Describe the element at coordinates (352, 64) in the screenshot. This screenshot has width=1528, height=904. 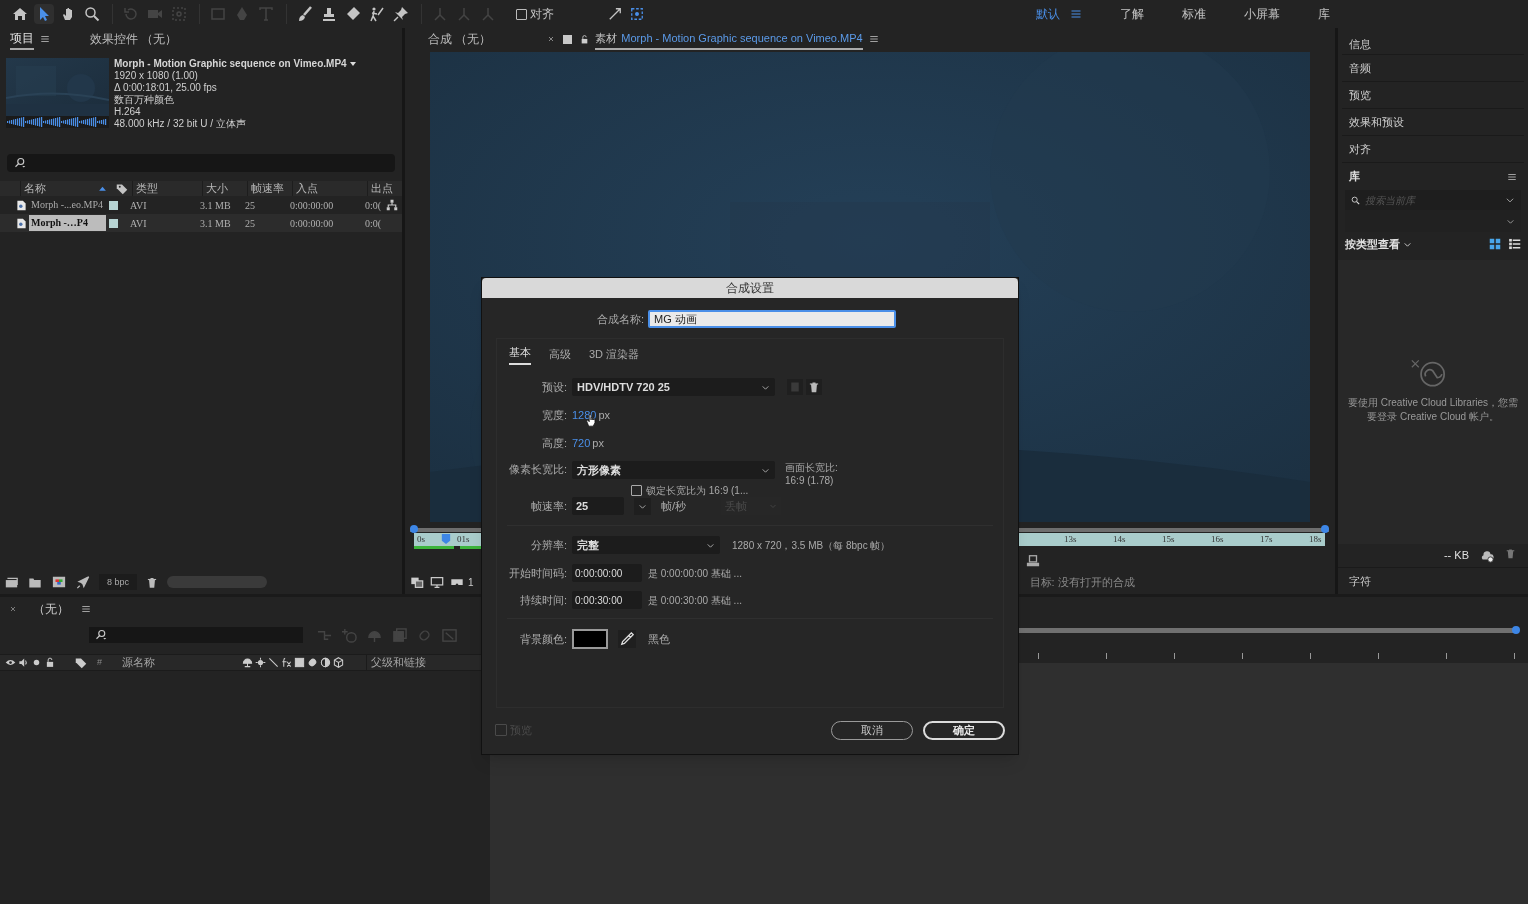
I see `dropdown-arrow-icon` at that location.